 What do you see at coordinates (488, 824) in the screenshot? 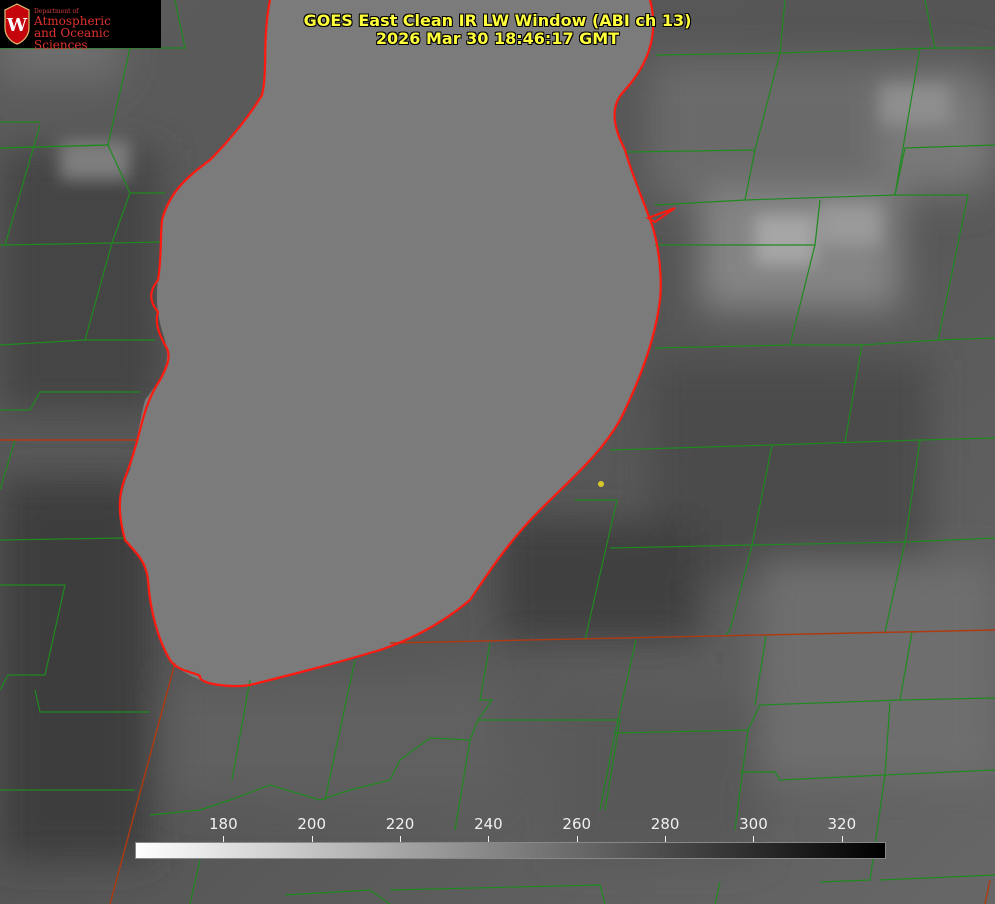
I see `colorbar-tick-label: 240` at bounding box center [488, 824].